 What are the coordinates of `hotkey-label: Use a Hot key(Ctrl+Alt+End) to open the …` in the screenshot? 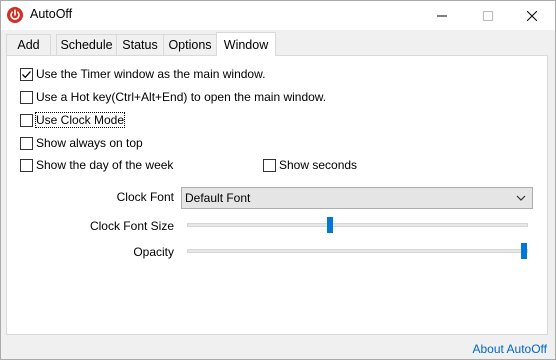 It's located at (181, 97).